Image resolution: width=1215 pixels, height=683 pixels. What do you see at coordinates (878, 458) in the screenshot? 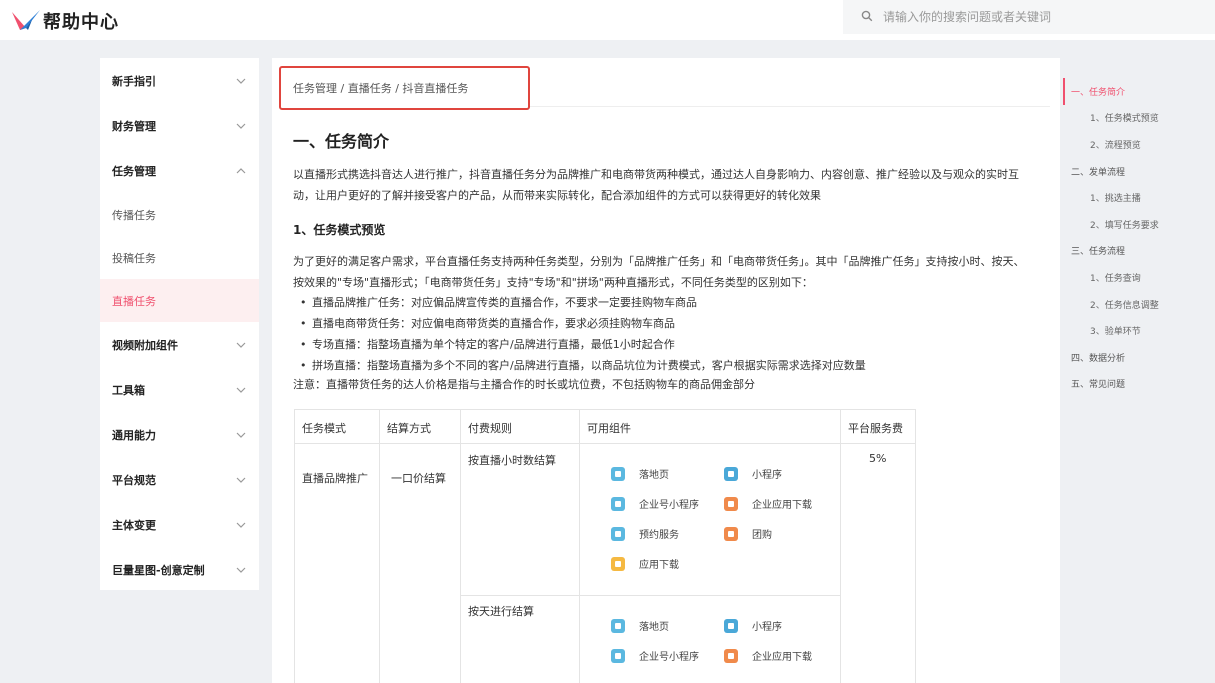
I see `table-cell-fee: 5%` at bounding box center [878, 458].